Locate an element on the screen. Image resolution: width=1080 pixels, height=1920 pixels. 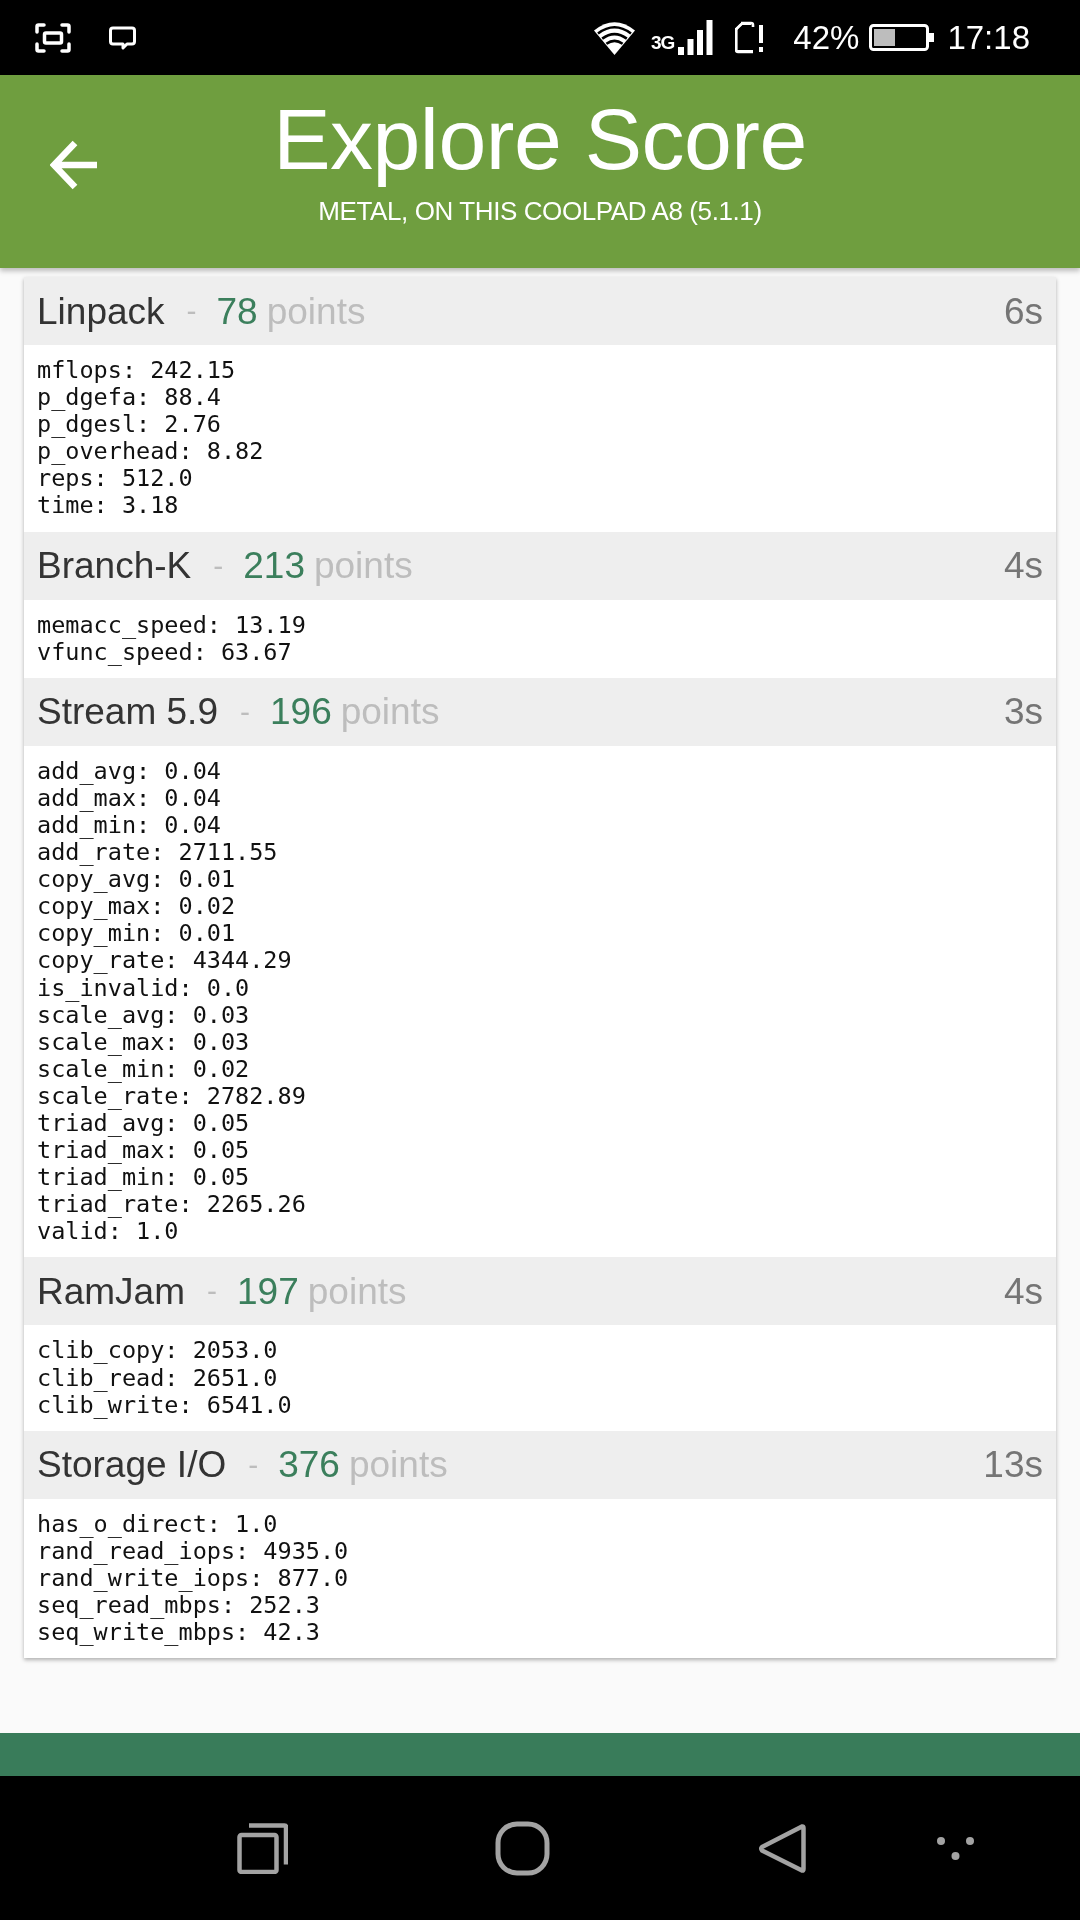
screen-title: Explore Score is located at coordinates (540, 139).